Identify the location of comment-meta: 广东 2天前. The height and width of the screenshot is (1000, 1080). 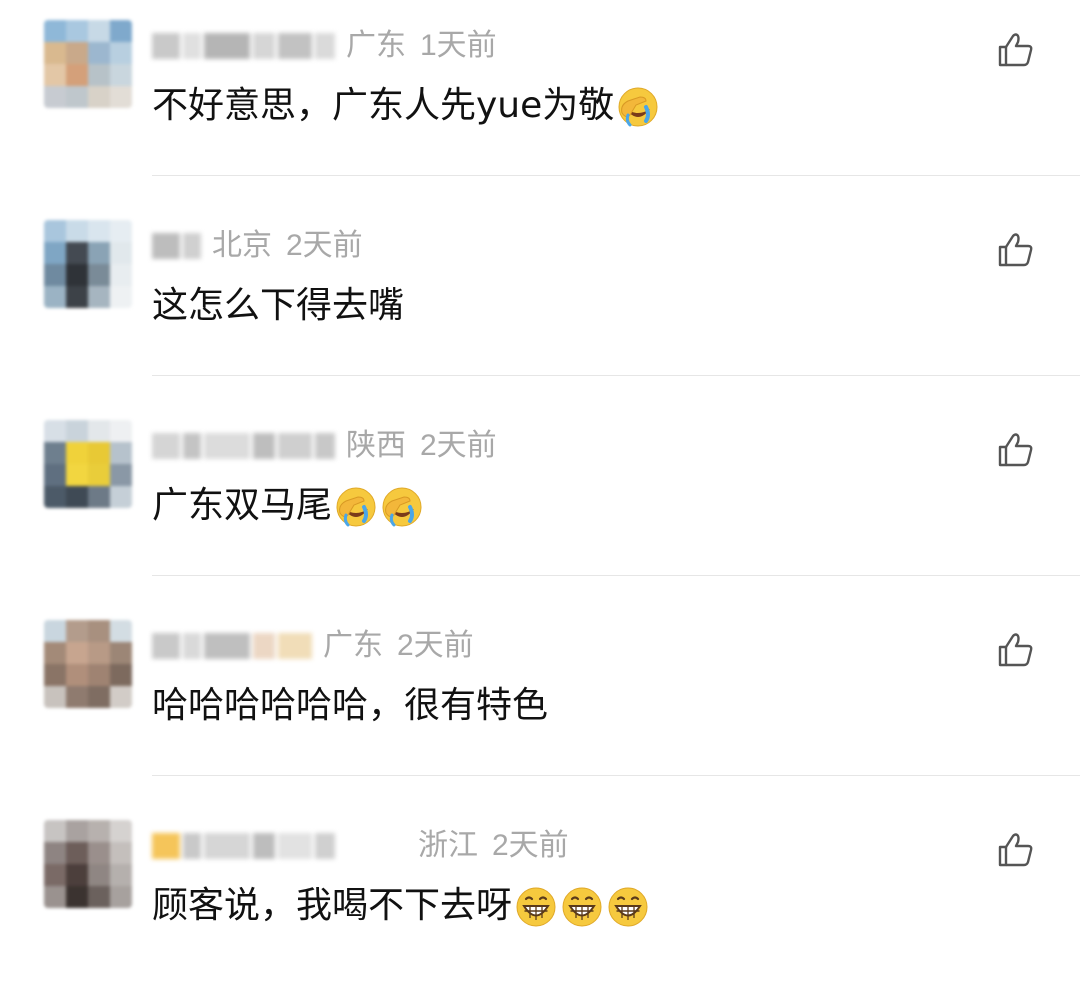
(313, 646).